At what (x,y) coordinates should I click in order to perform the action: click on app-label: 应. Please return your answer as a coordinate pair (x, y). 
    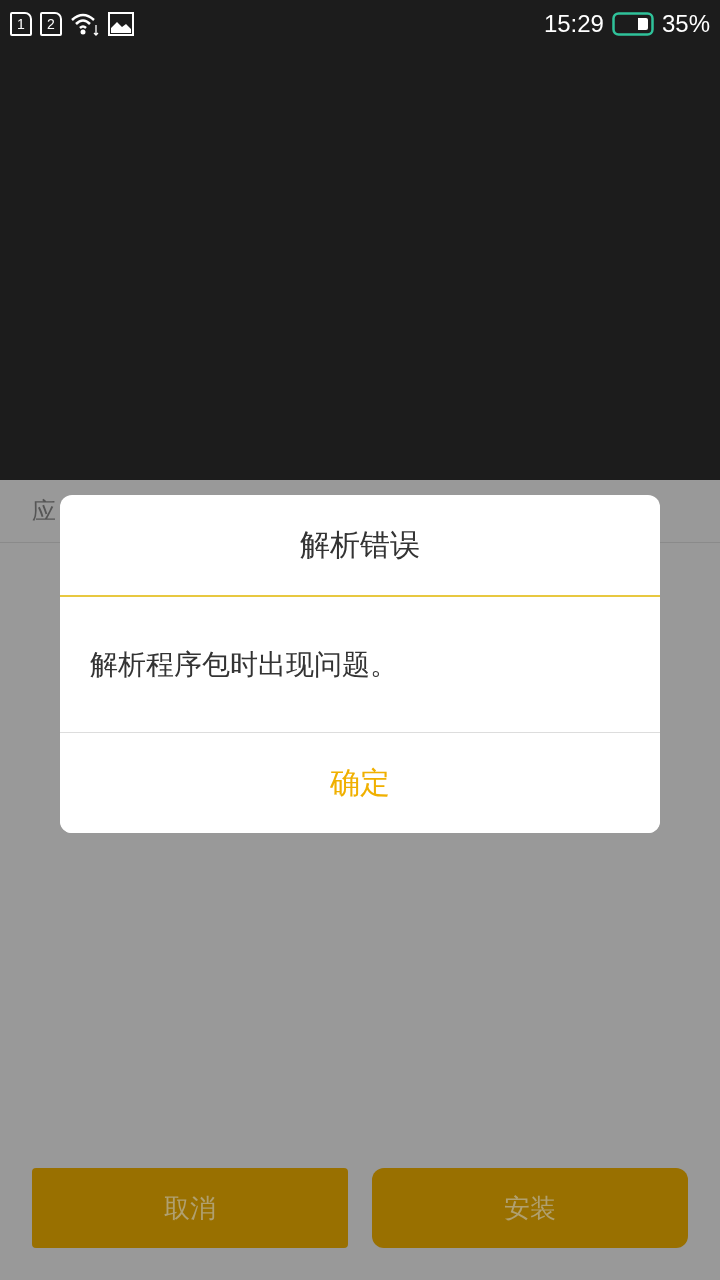
    Looking at the image, I should click on (44, 511).